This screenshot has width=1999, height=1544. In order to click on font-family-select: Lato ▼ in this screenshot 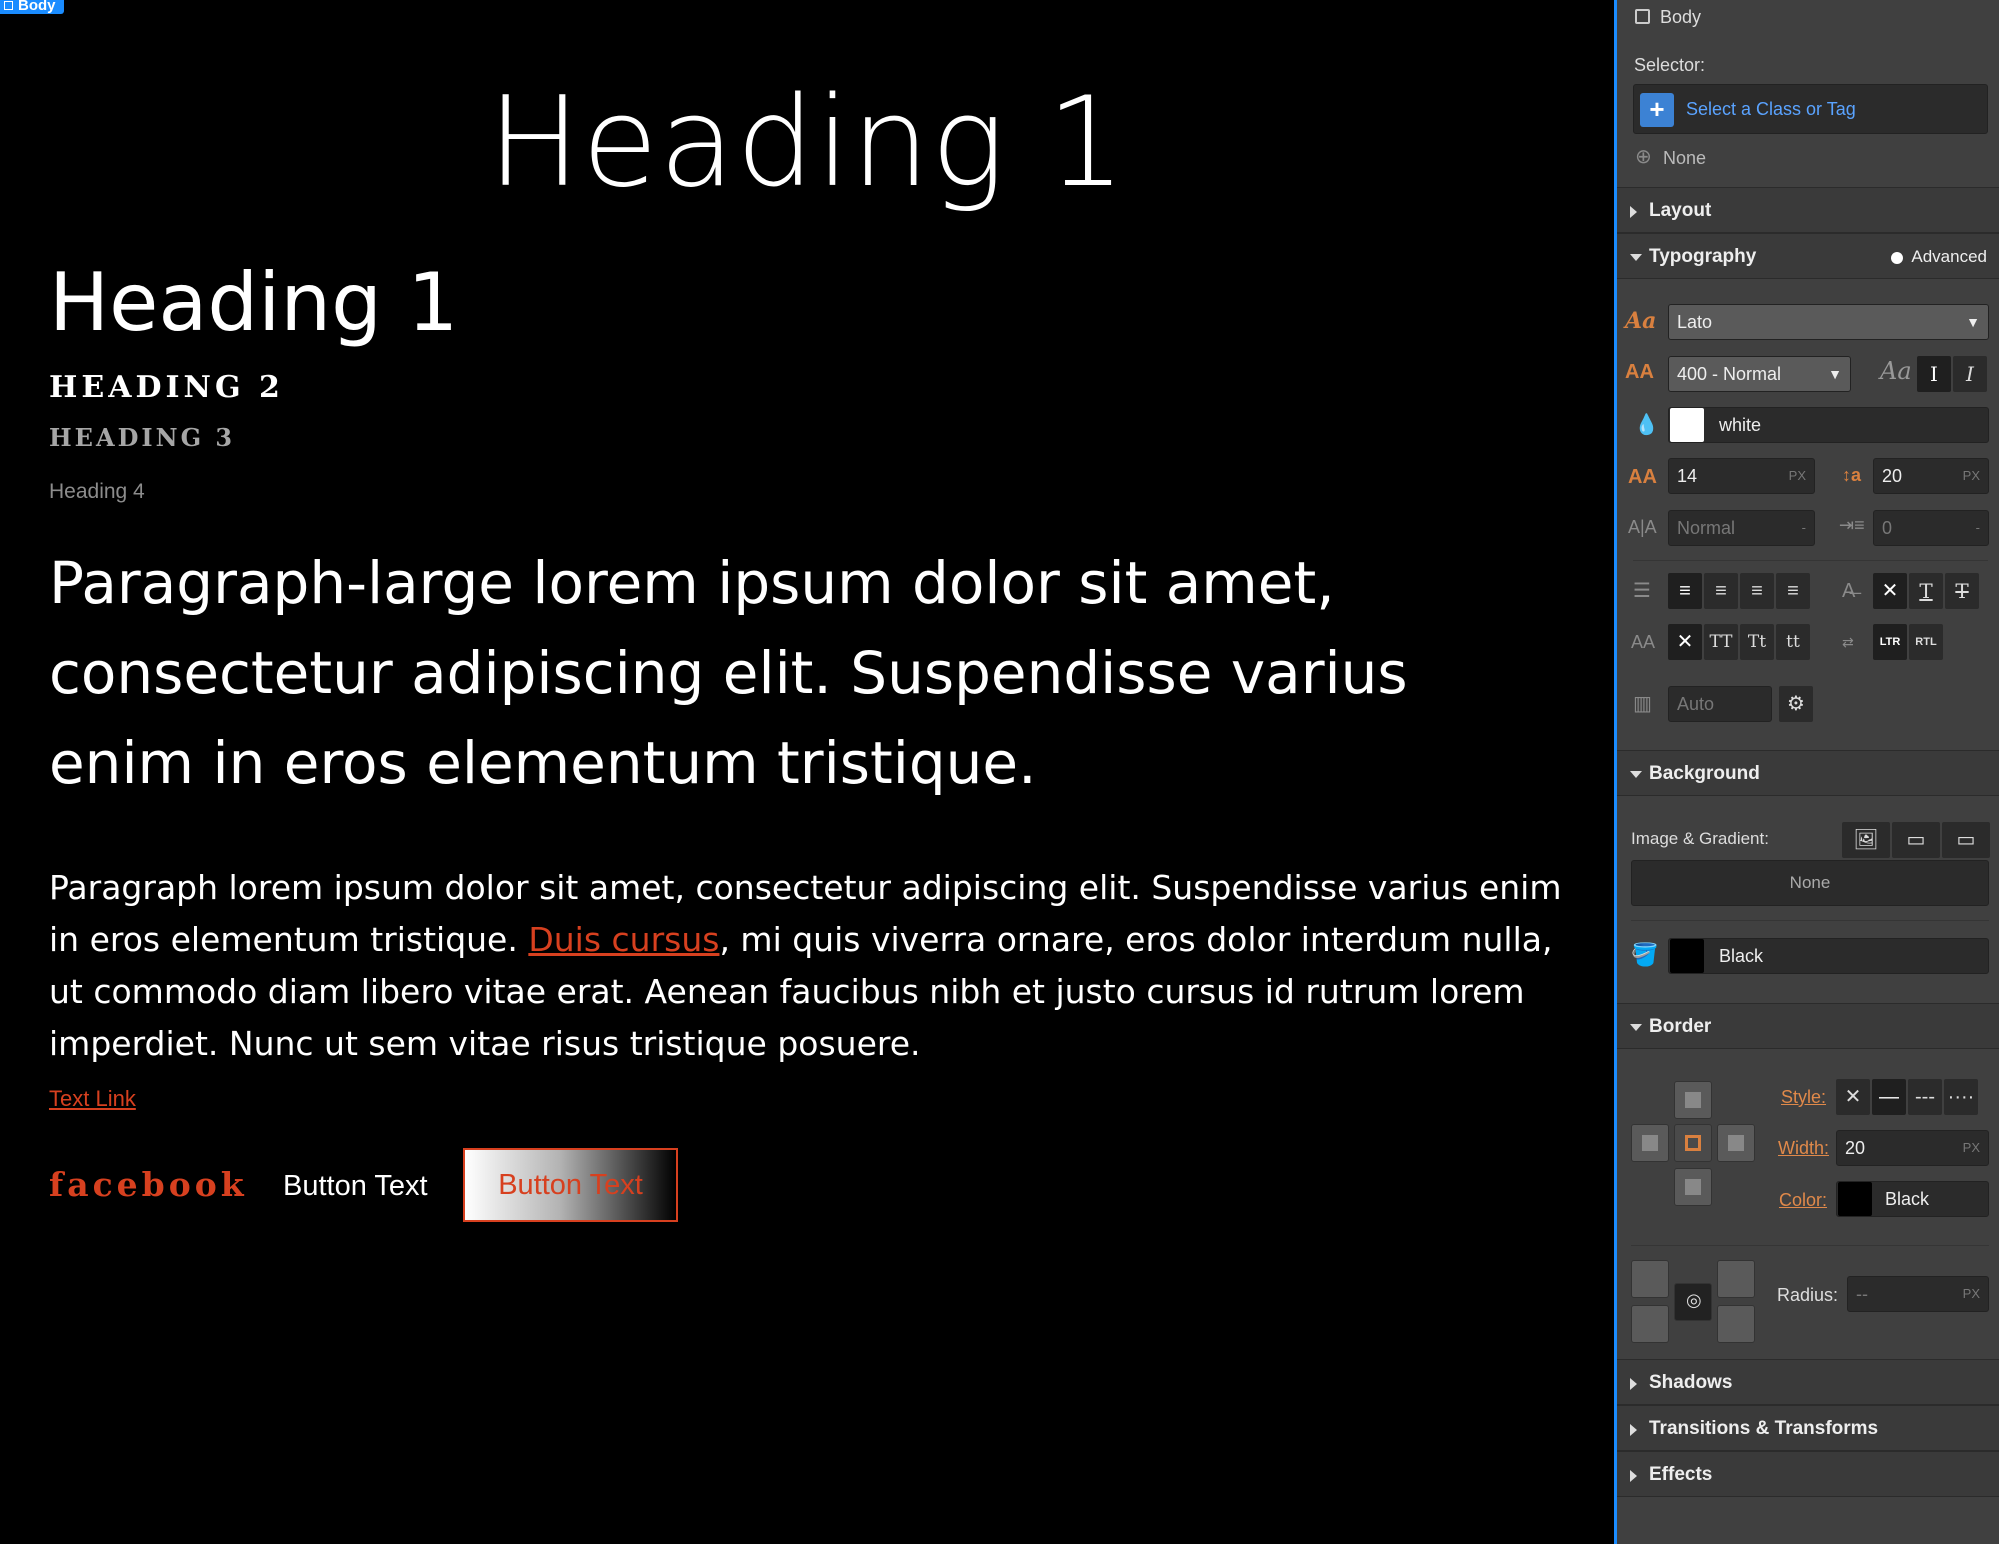, I will do `click(1828, 322)`.